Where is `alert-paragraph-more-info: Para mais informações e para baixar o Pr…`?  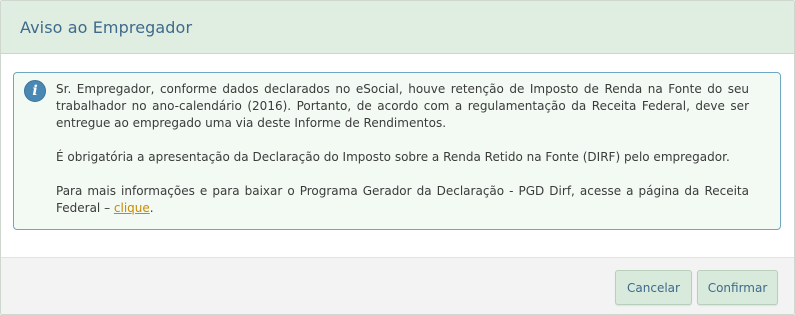 alert-paragraph-more-info: Para mais informações e para baixar o Pr… is located at coordinates (402, 200).